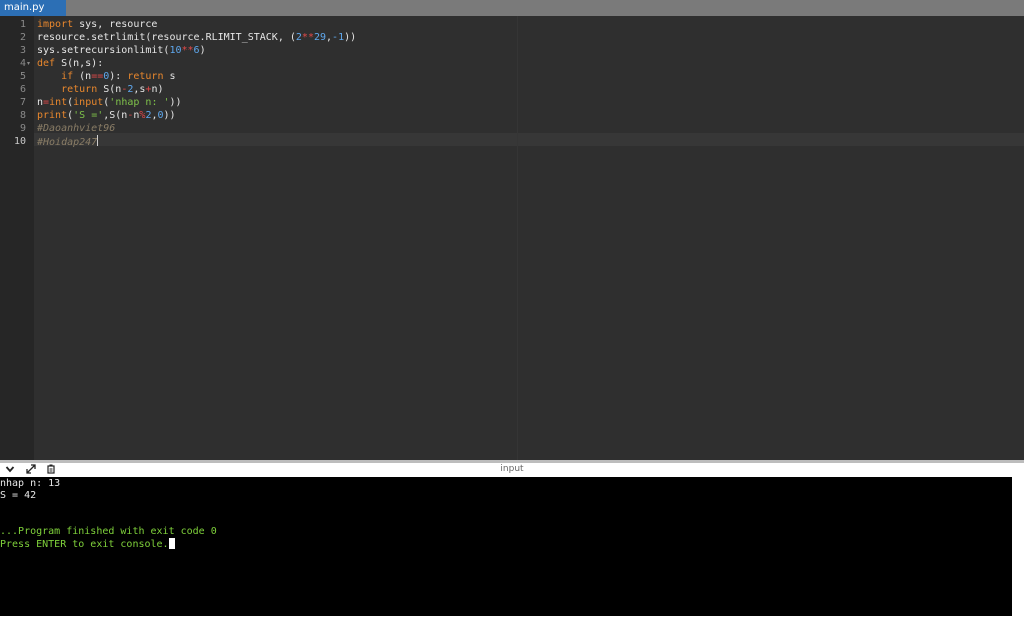 The width and height of the screenshot is (1024, 618). I want to click on line-number: 6, so click(22, 89).